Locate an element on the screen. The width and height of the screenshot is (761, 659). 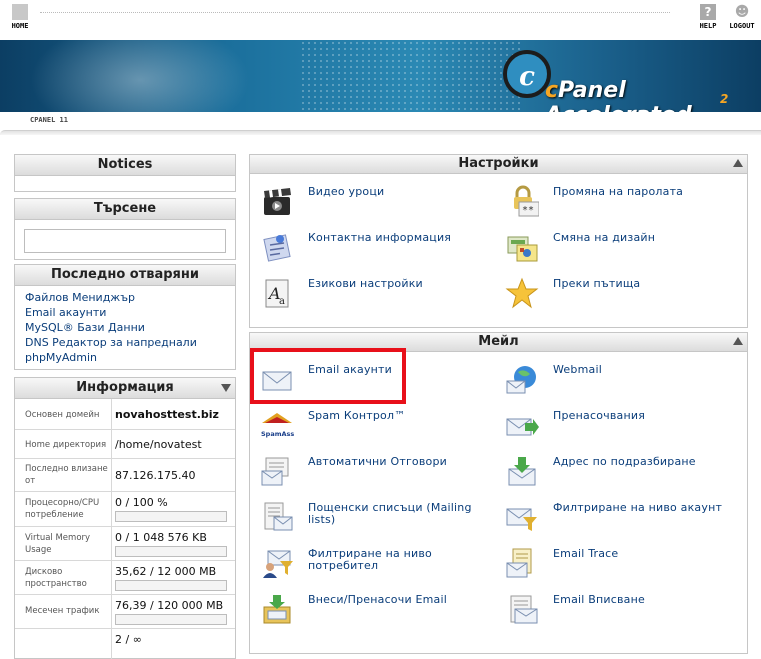
info-value: 2 / ∞ is located at coordinates (128, 639).